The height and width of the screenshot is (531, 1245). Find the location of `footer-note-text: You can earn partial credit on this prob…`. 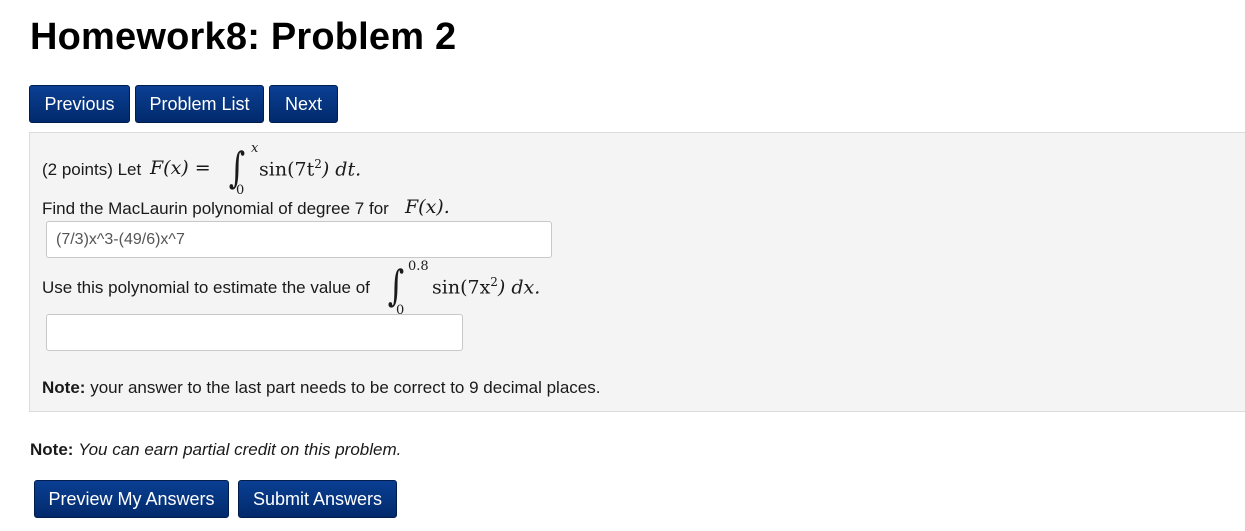

footer-note-text: You can earn partial credit on this prob… is located at coordinates (240, 449).